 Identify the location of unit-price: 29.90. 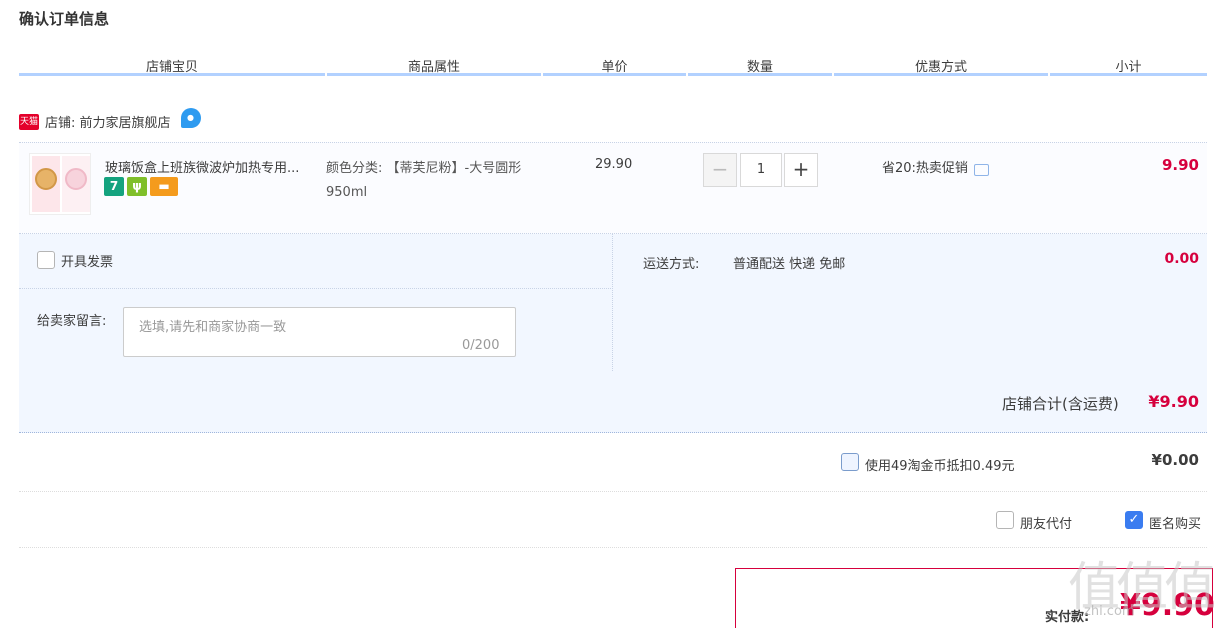
(614, 164).